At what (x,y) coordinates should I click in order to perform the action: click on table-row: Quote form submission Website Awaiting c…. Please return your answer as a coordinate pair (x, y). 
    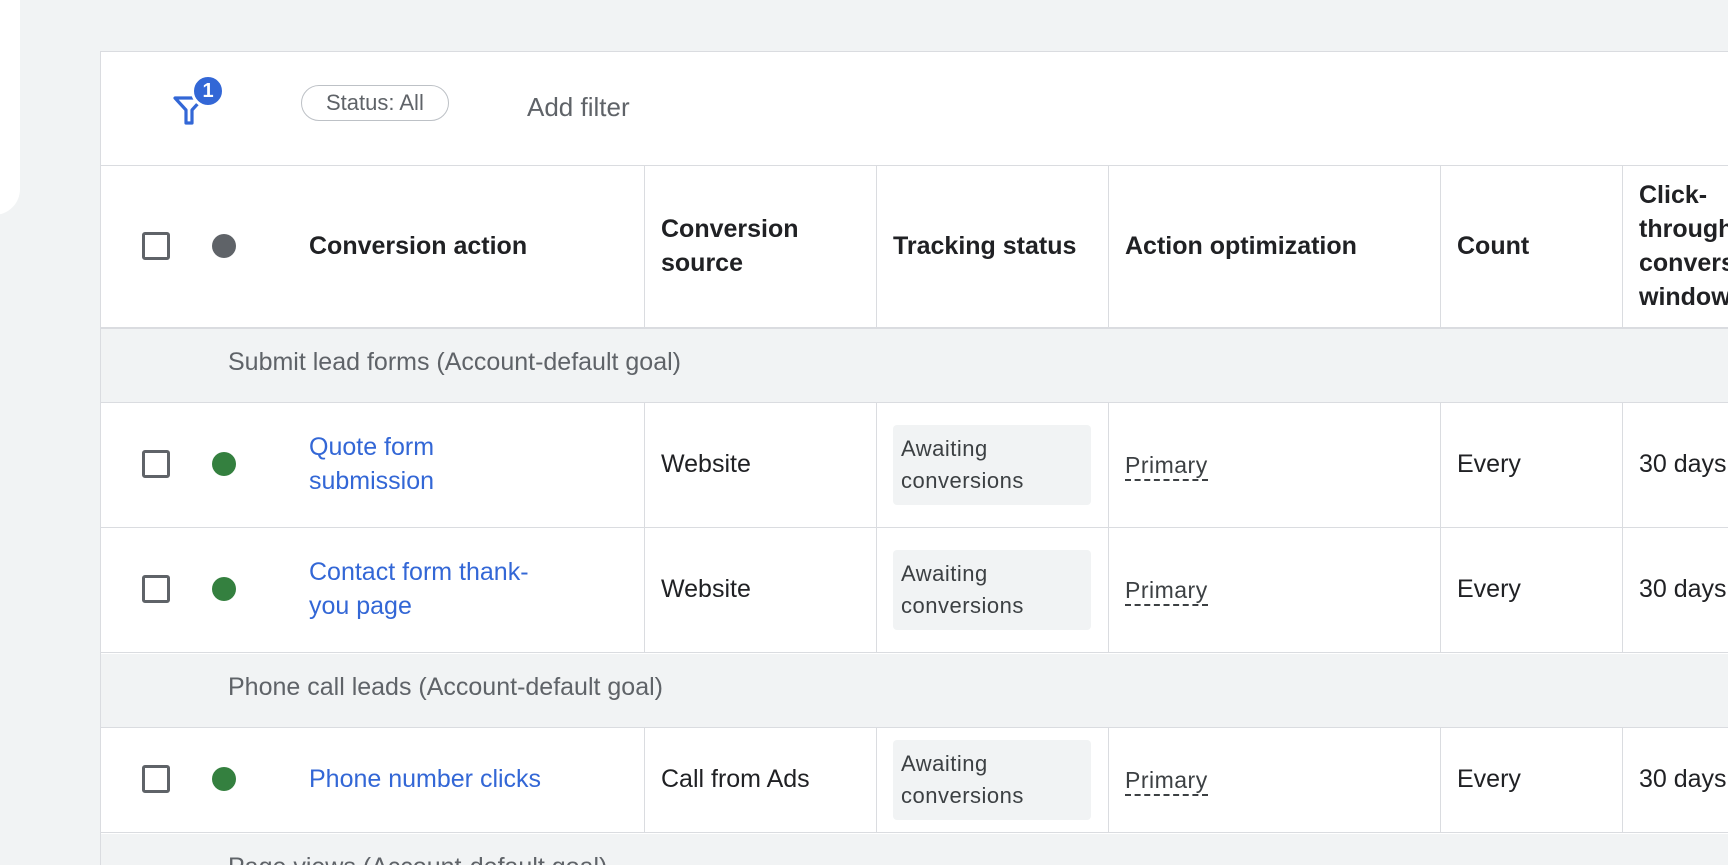
    Looking at the image, I should click on (914, 465).